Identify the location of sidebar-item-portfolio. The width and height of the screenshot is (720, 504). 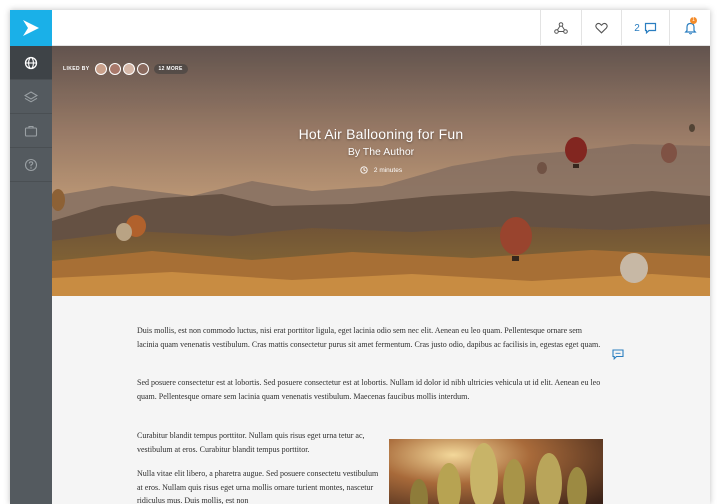
(31, 131).